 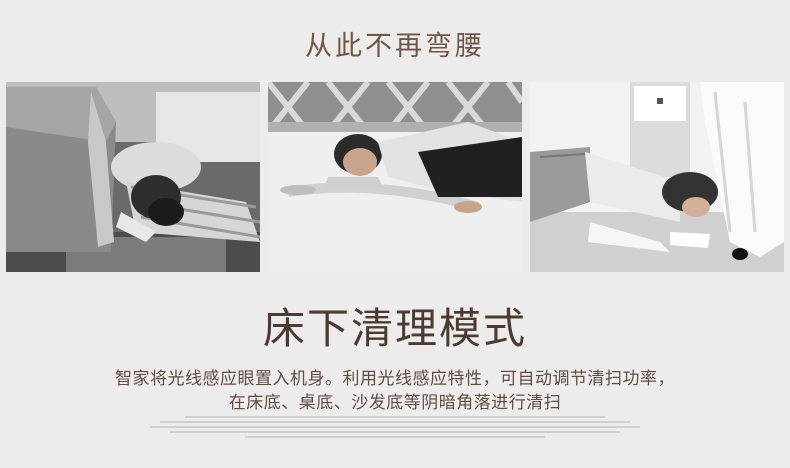 I want to click on mode-title: 床下清理模式, so click(x=394, y=328).